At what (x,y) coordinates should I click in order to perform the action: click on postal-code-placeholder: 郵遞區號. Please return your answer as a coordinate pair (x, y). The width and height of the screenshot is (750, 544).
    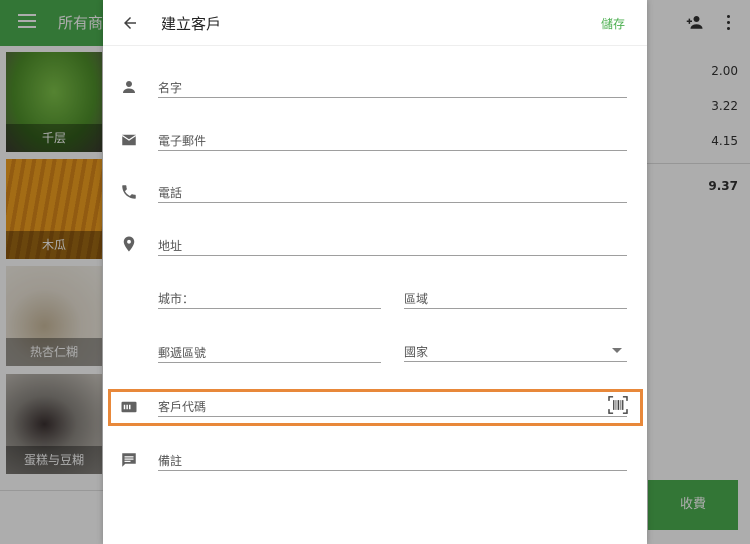
    Looking at the image, I should click on (182, 353).